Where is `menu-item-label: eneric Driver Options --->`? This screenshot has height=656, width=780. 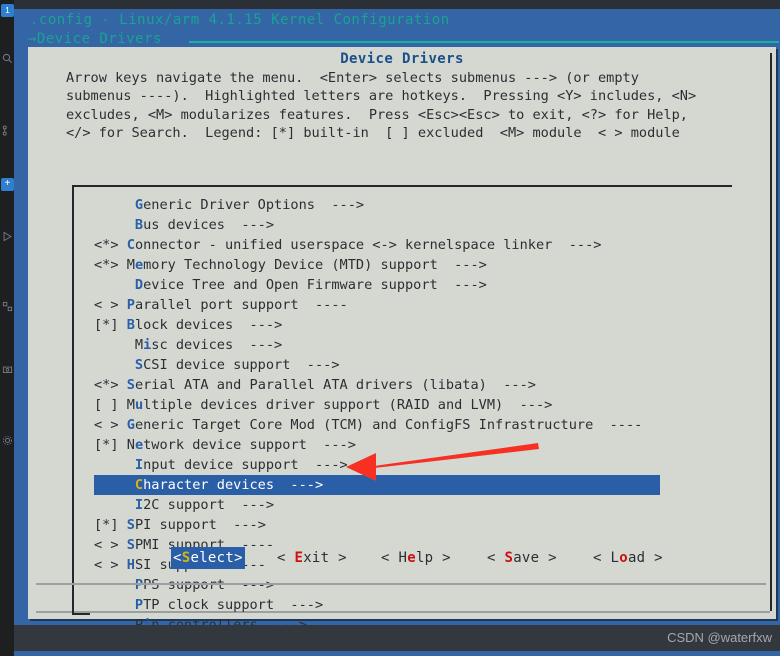
menu-item-label: eneric Driver Options ---> is located at coordinates (254, 205).